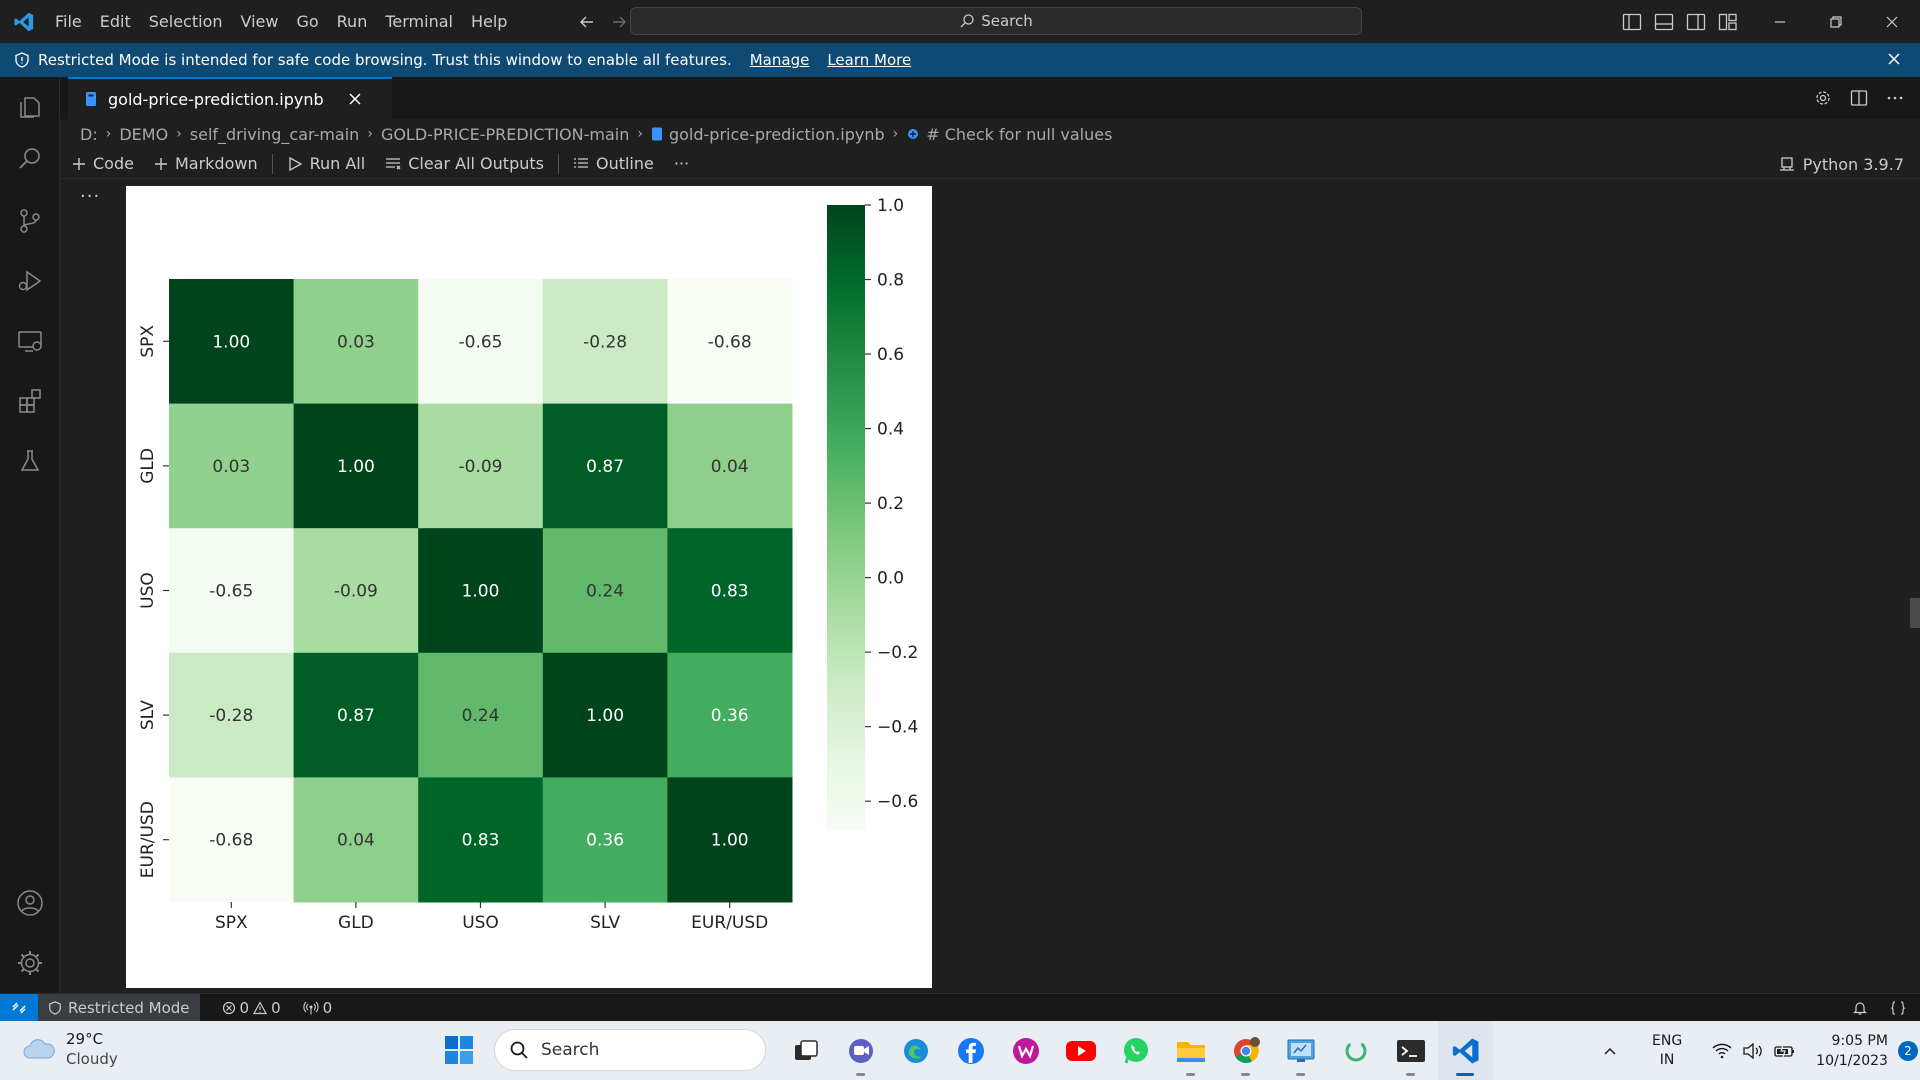 The height and width of the screenshot is (1080, 1920). I want to click on breadcrumb-project: GOLD-PRICE-PREDICTION-main, so click(505, 134).